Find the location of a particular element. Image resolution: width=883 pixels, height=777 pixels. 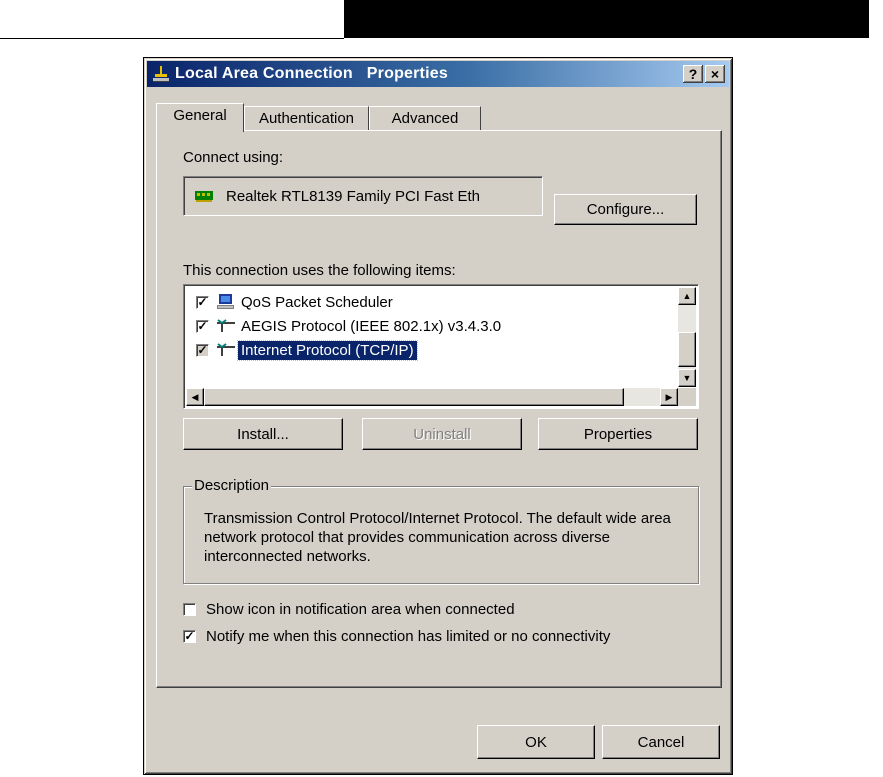

vertical-scrollbar: ▲ ▼ is located at coordinates (687, 337).